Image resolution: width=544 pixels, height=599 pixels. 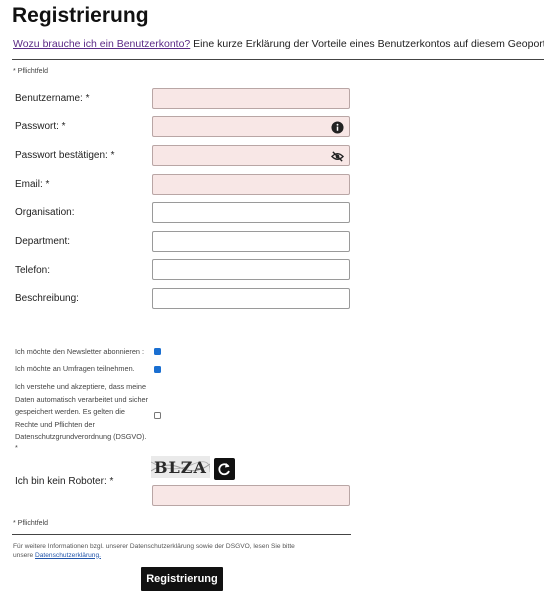 What do you see at coordinates (65, 155) in the screenshot?
I see `password-confirm-label: Passwort bestätigen: *` at bounding box center [65, 155].